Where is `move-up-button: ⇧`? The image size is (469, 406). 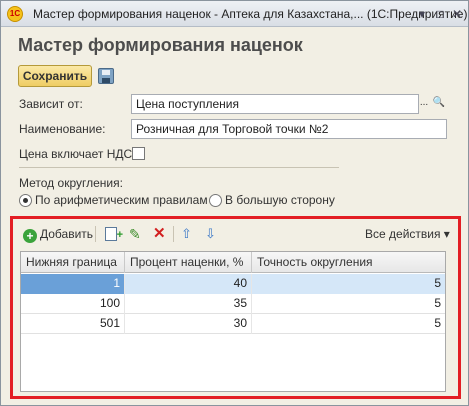 move-up-button: ⇧ is located at coordinates (186, 234).